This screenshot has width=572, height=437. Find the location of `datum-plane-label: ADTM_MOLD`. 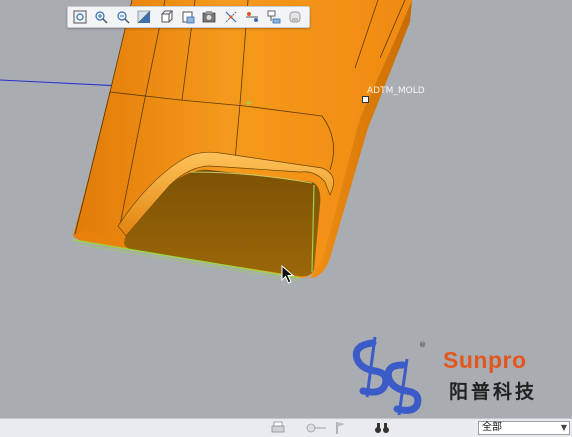

datum-plane-label: ADTM_MOLD is located at coordinates (396, 91).